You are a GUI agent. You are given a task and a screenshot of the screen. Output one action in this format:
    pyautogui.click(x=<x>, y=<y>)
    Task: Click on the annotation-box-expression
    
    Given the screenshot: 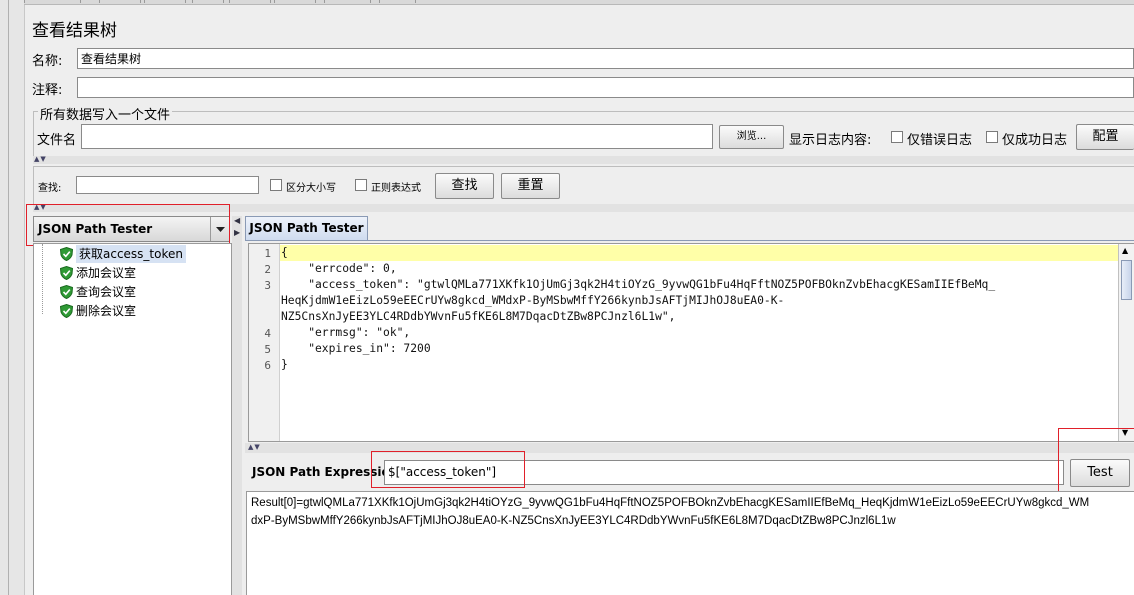 What is the action you would take?
    pyautogui.click(x=448, y=469)
    